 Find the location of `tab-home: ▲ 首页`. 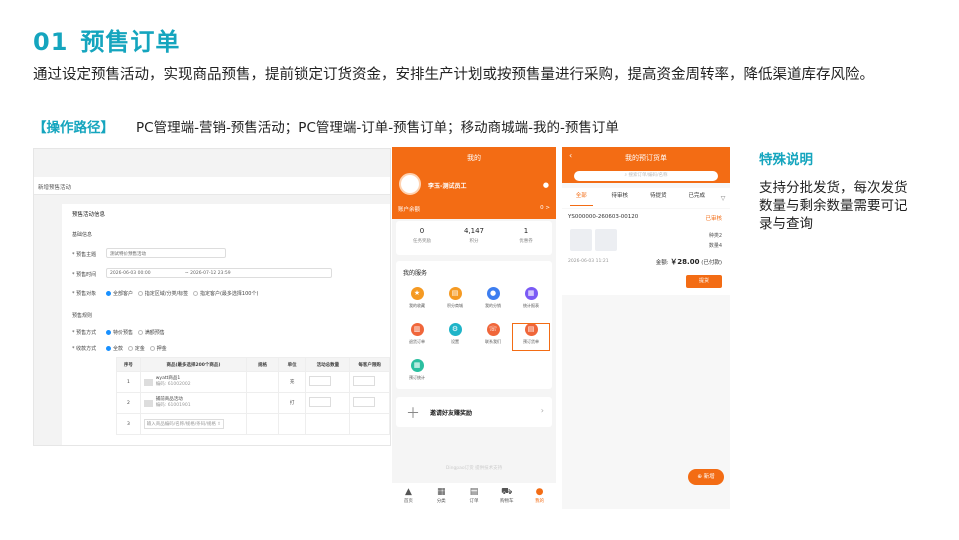

tab-home: ▲ 首页 is located at coordinates (408, 496).